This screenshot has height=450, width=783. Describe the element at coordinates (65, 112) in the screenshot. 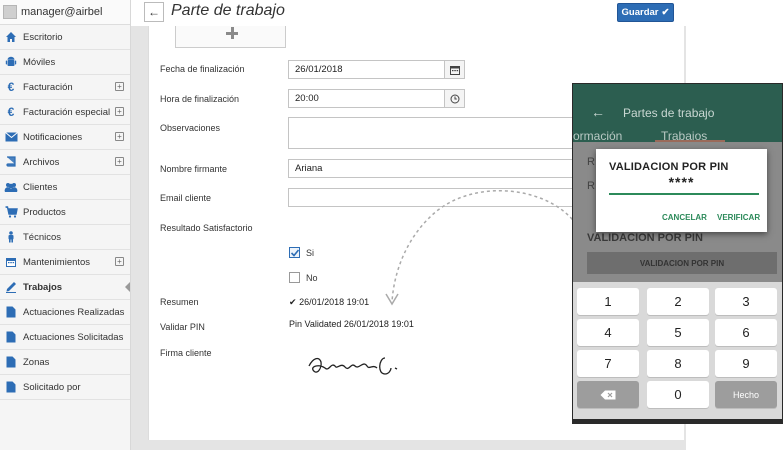

I see `sidebar-item-facturacion-especial: € Facturación especial +` at that location.